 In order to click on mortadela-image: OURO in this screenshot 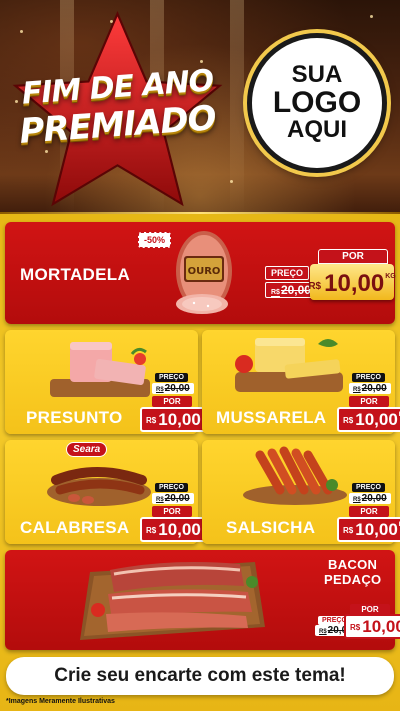, I will do `click(204, 273)`.